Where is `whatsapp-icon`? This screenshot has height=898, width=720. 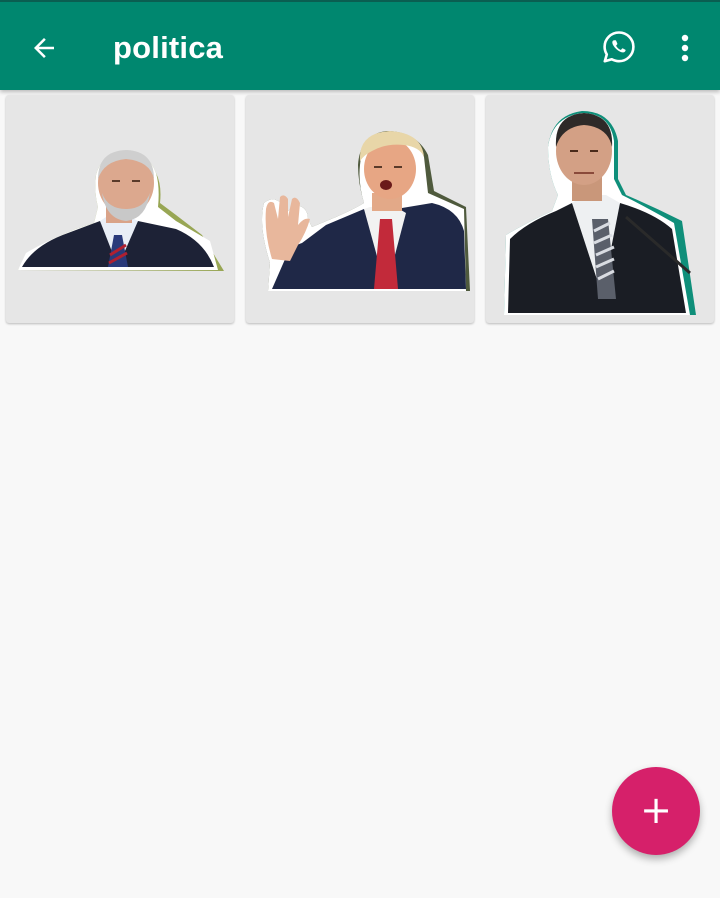 whatsapp-icon is located at coordinates (619, 47).